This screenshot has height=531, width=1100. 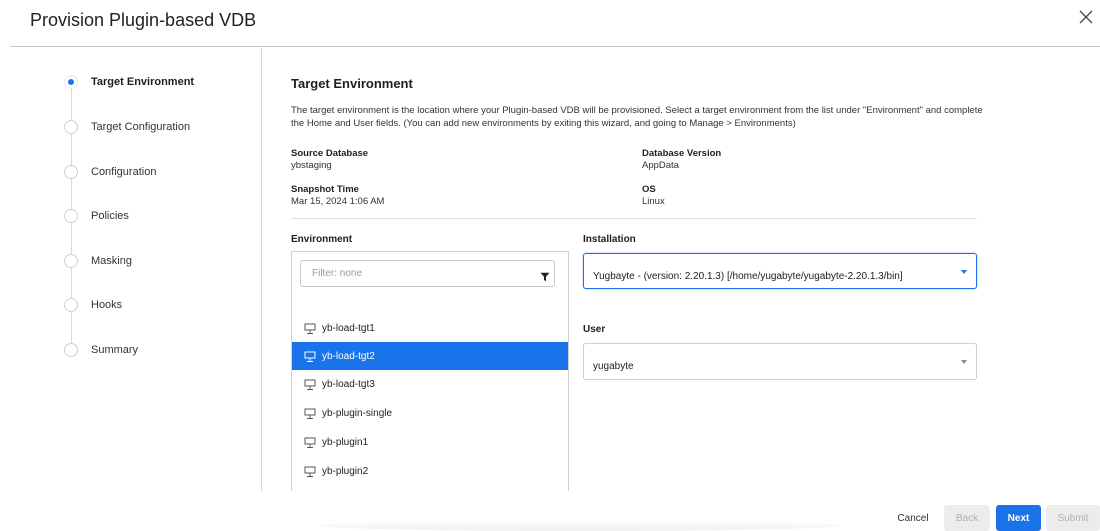 What do you see at coordinates (155, 305) in the screenshot?
I see `step-hooks: Hooks` at bounding box center [155, 305].